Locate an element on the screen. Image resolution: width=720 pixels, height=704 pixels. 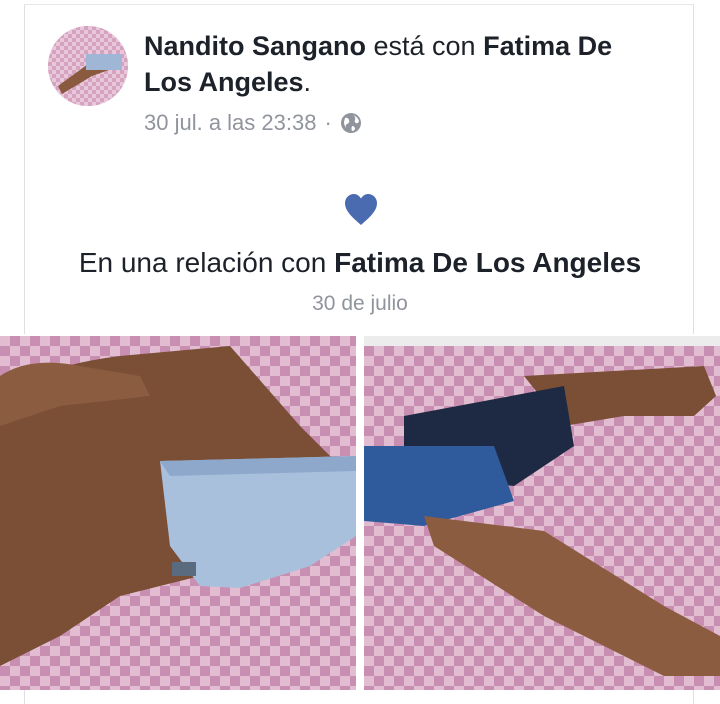
post-meta: 30 jul. a las 23:38 · is located at coordinates (253, 123).